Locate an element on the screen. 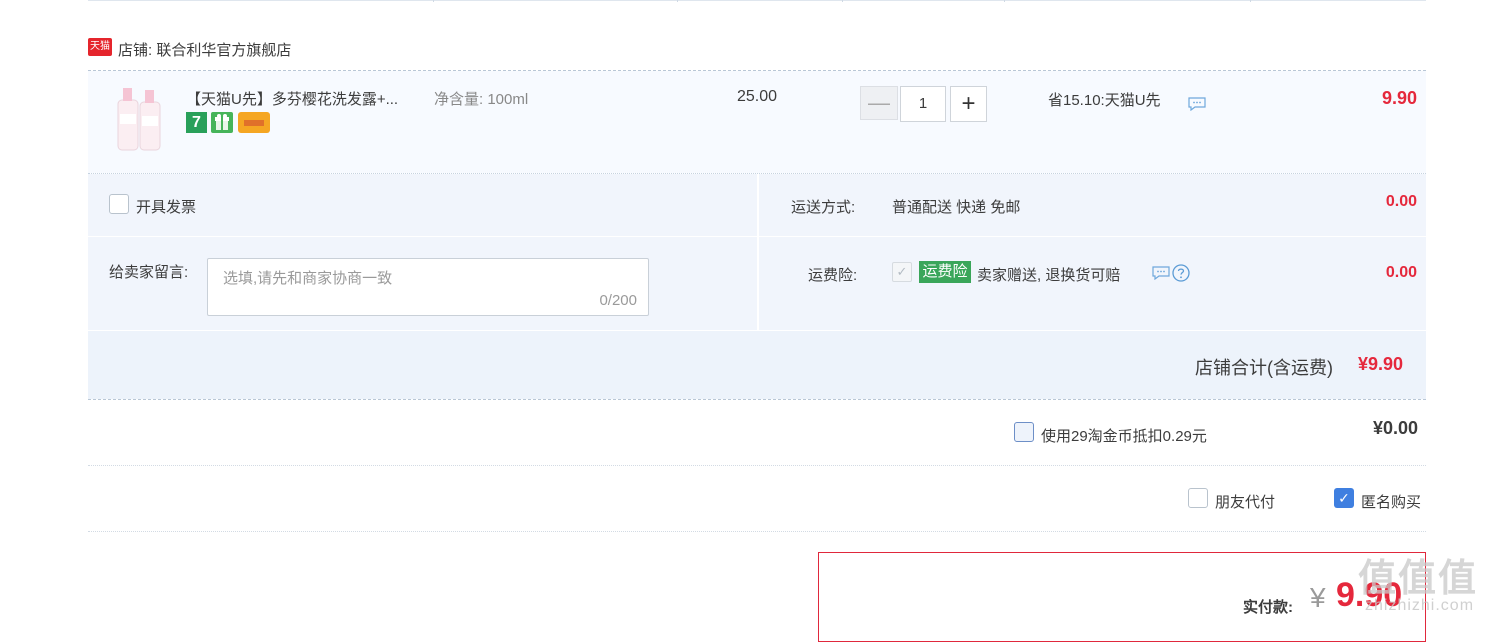 The image size is (1504, 642). seller-message-placeholder: 选填,请先和商家协商一致 is located at coordinates (308, 278).